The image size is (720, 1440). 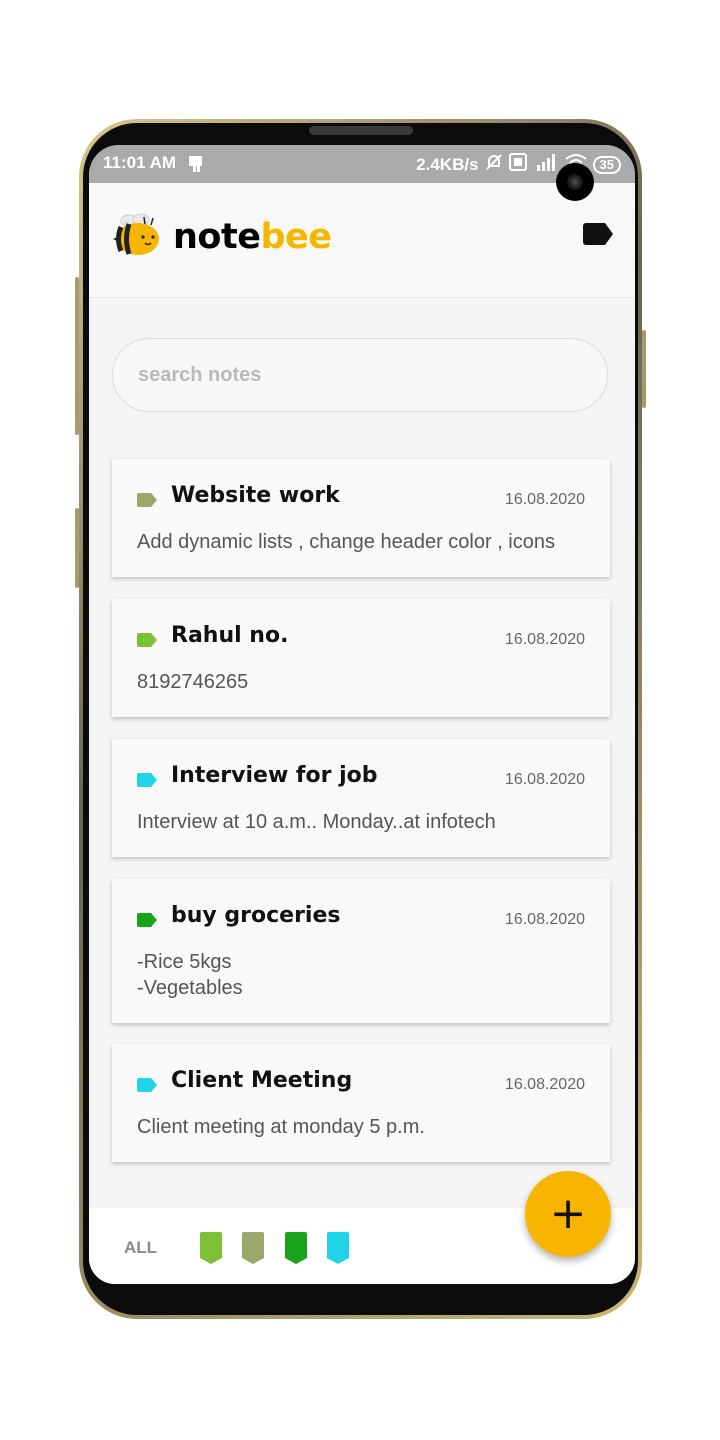 What do you see at coordinates (140, 1248) in the screenshot?
I see `filter-all-button: ALL` at bounding box center [140, 1248].